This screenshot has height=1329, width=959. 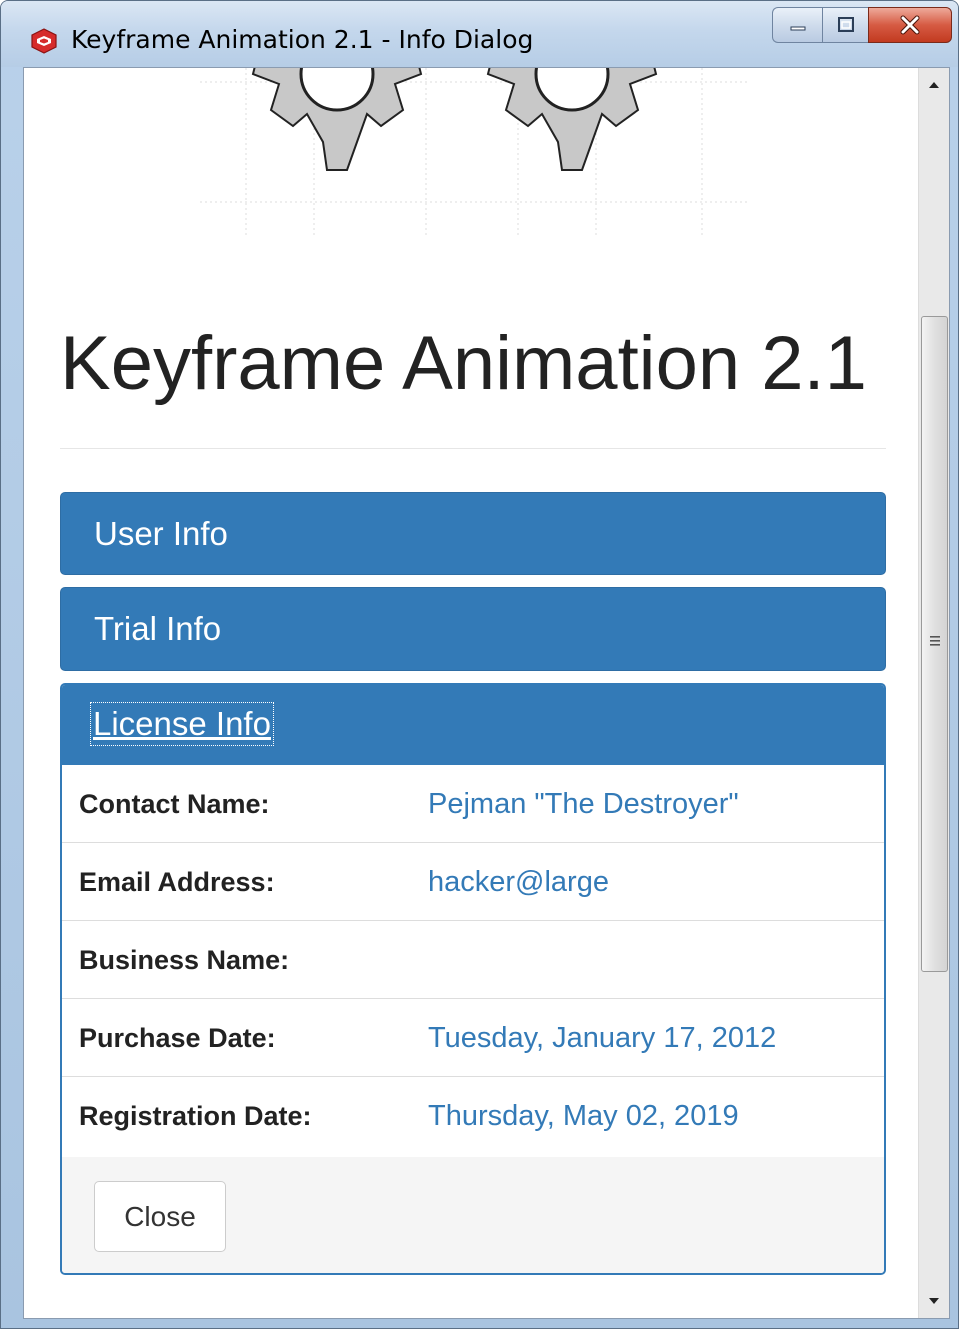 I want to click on close-button: Close, so click(x=160, y=1216).